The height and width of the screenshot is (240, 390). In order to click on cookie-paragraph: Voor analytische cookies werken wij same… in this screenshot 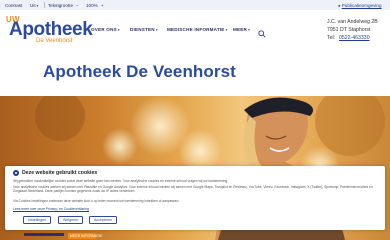, I will do `click(193, 189)`.